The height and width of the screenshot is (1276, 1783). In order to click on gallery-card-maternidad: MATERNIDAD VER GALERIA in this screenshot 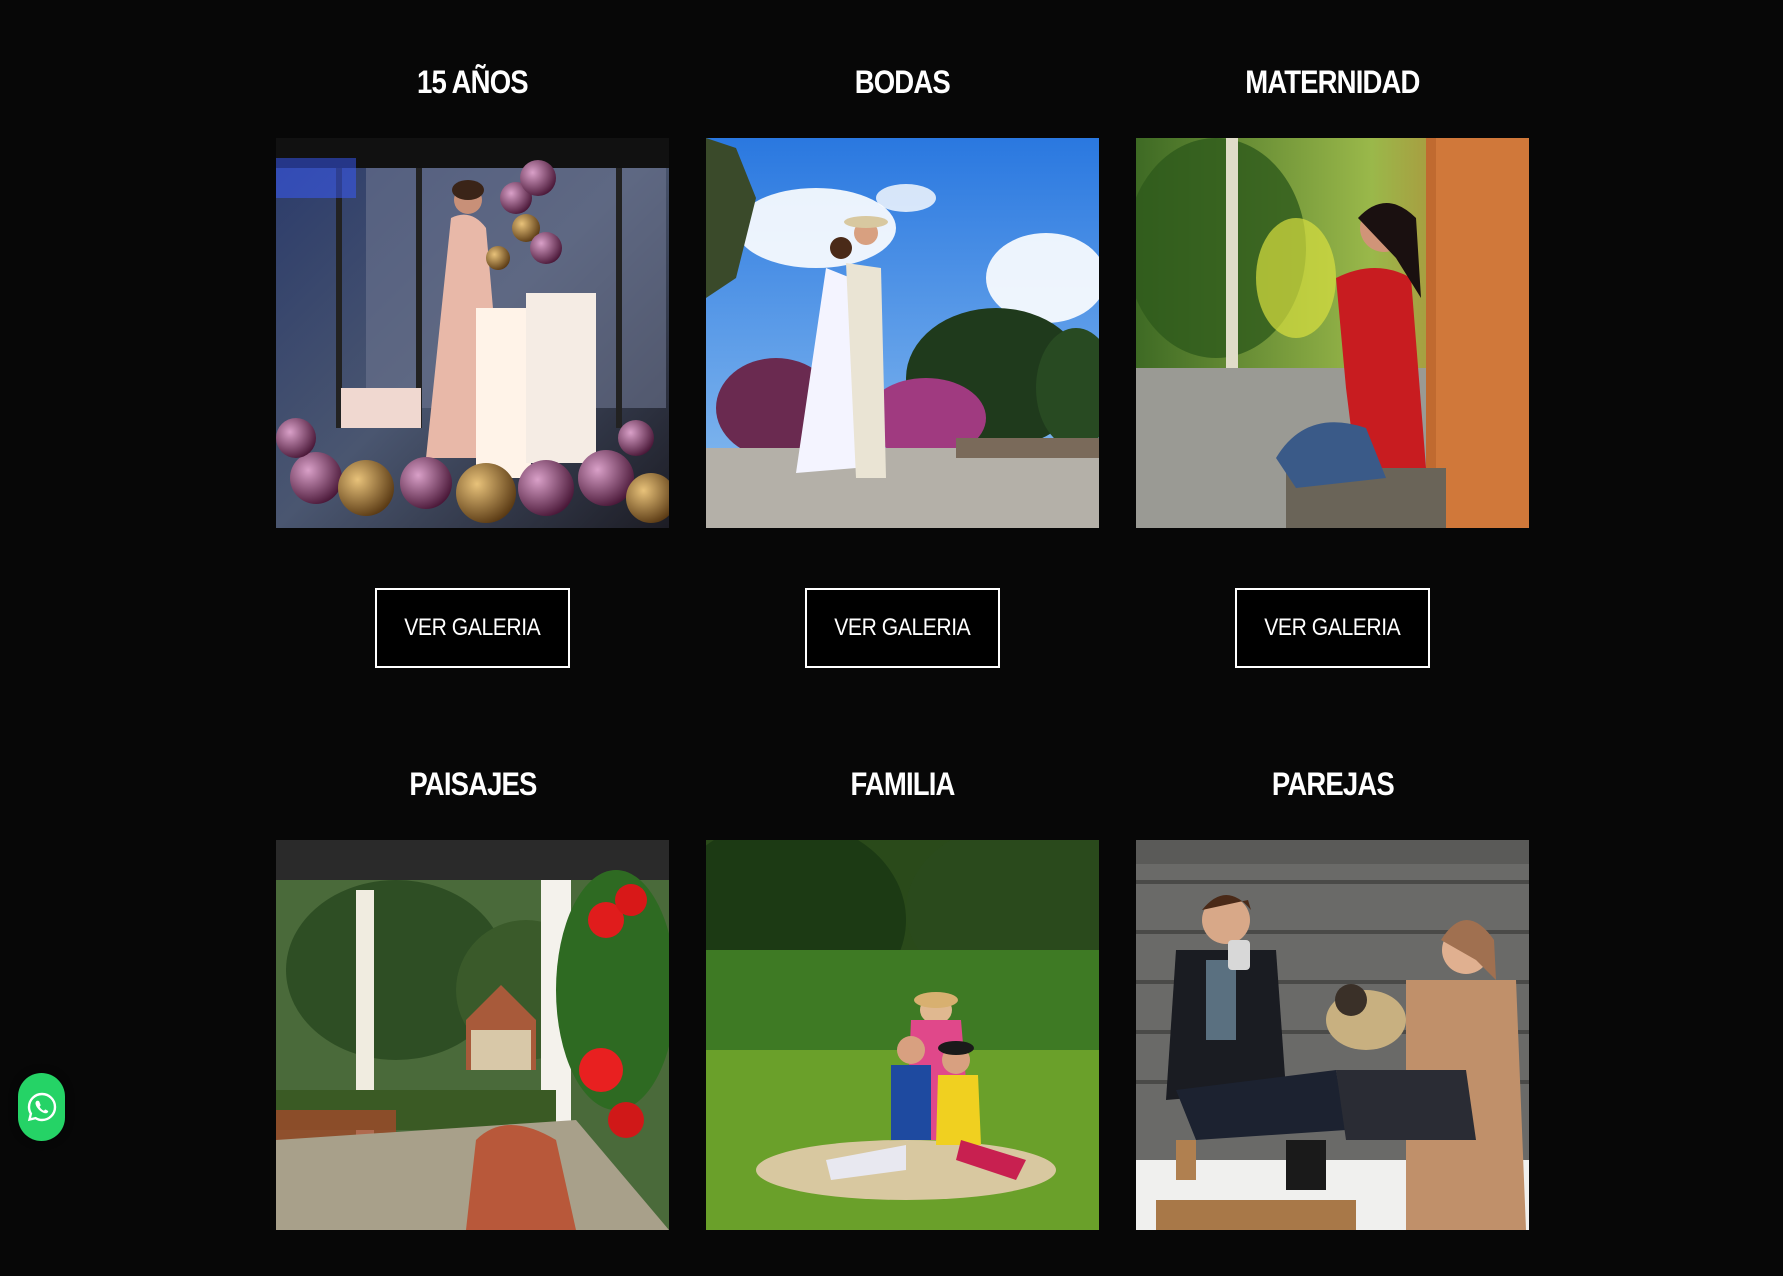, I will do `click(1332, 362)`.